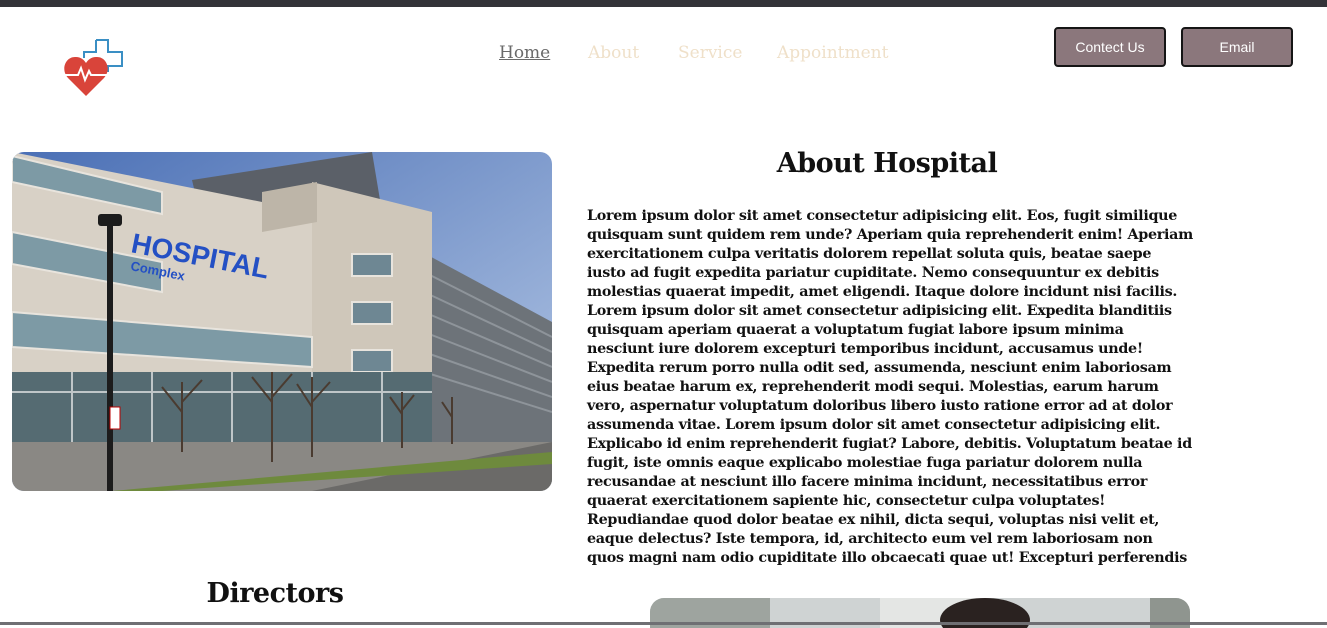 The width and height of the screenshot is (1327, 628). I want to click on email-button: Email, so click(1237, 47).